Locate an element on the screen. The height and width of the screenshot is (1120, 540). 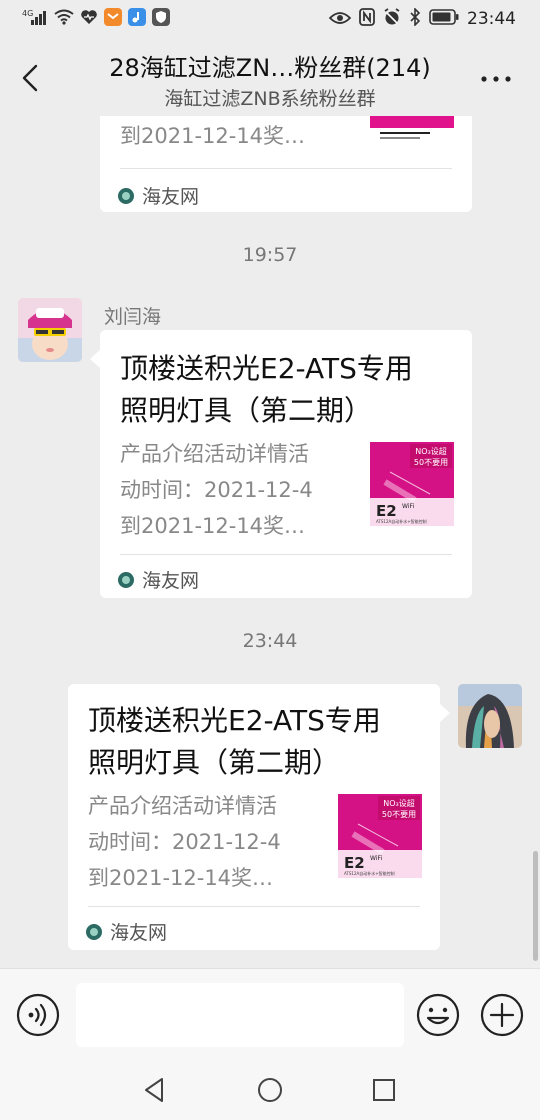
emoji-icon is located at coordinates (438, 1015).